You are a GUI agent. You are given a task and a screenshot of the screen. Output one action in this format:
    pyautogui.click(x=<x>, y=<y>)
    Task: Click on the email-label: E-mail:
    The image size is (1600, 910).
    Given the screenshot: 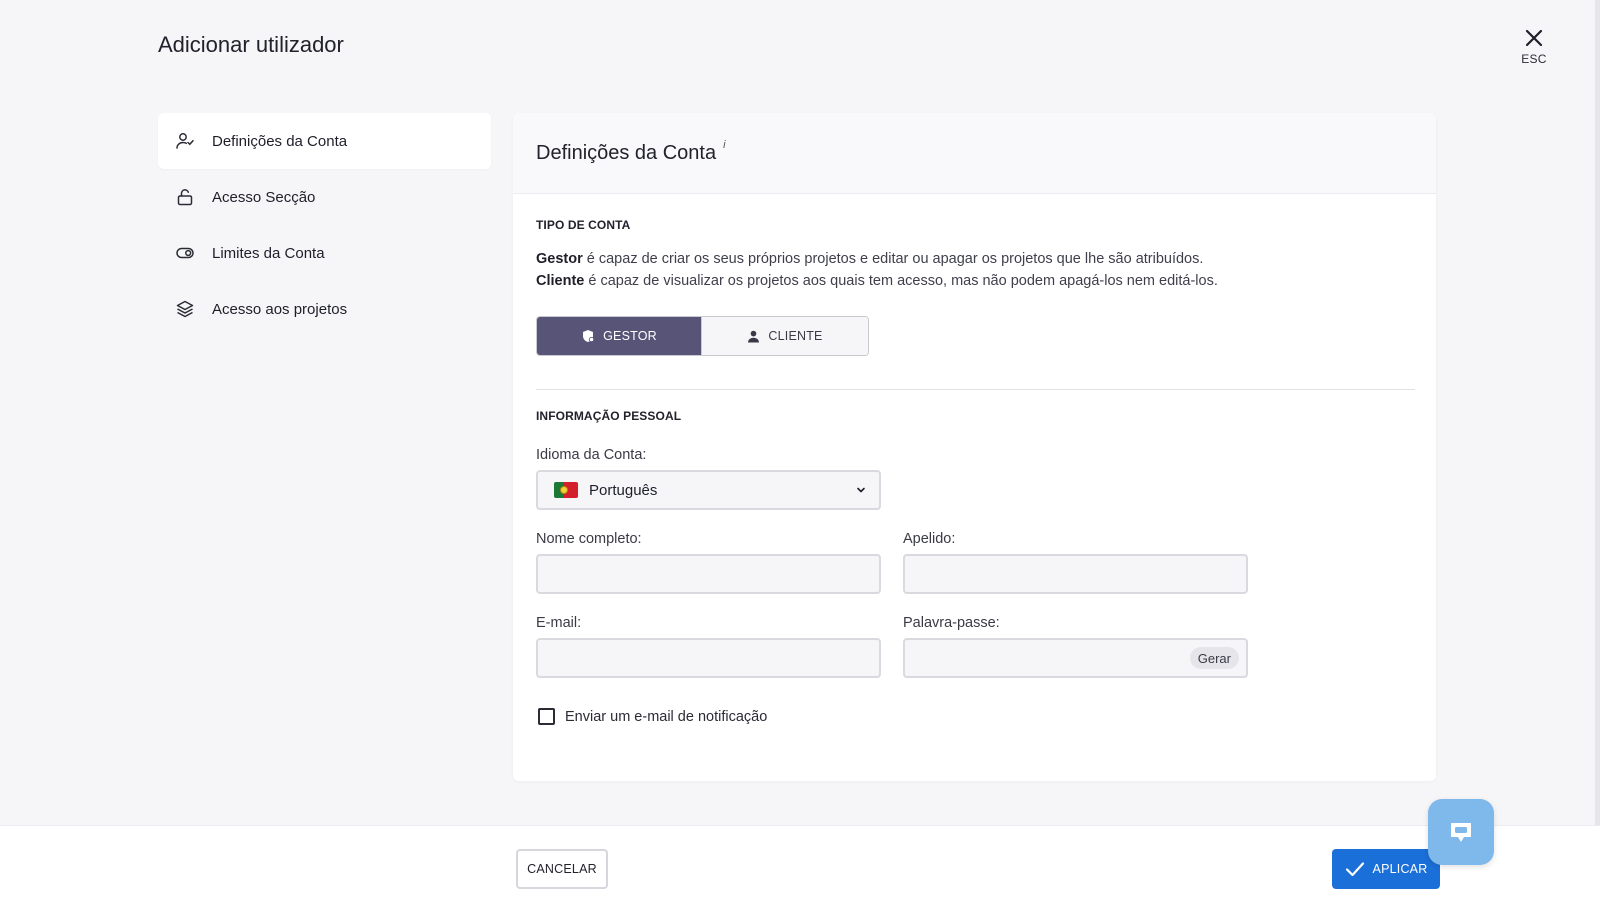 What is the action you would take?
    pyautogui.click(x=559, y=623)
    